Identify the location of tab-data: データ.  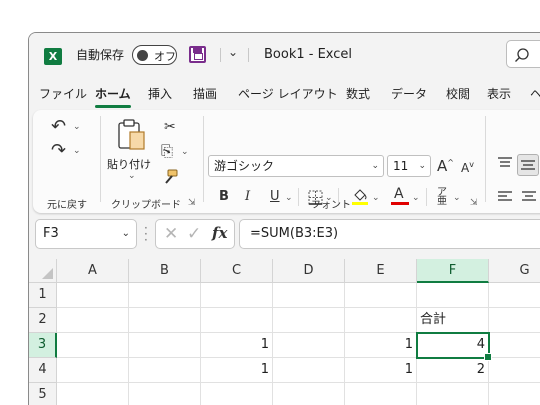
(409, 93).